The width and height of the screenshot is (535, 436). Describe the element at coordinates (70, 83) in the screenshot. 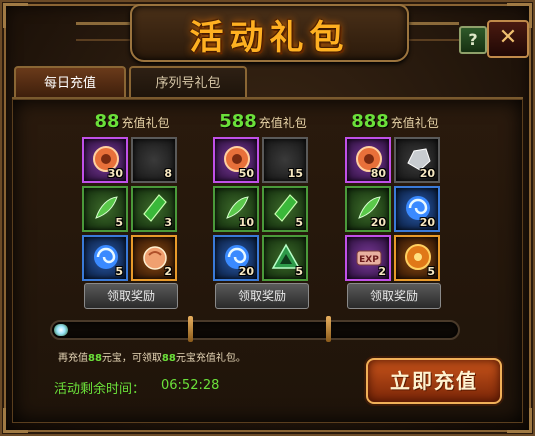

I see `tab-daily-recharge: 每日充值` at that location.